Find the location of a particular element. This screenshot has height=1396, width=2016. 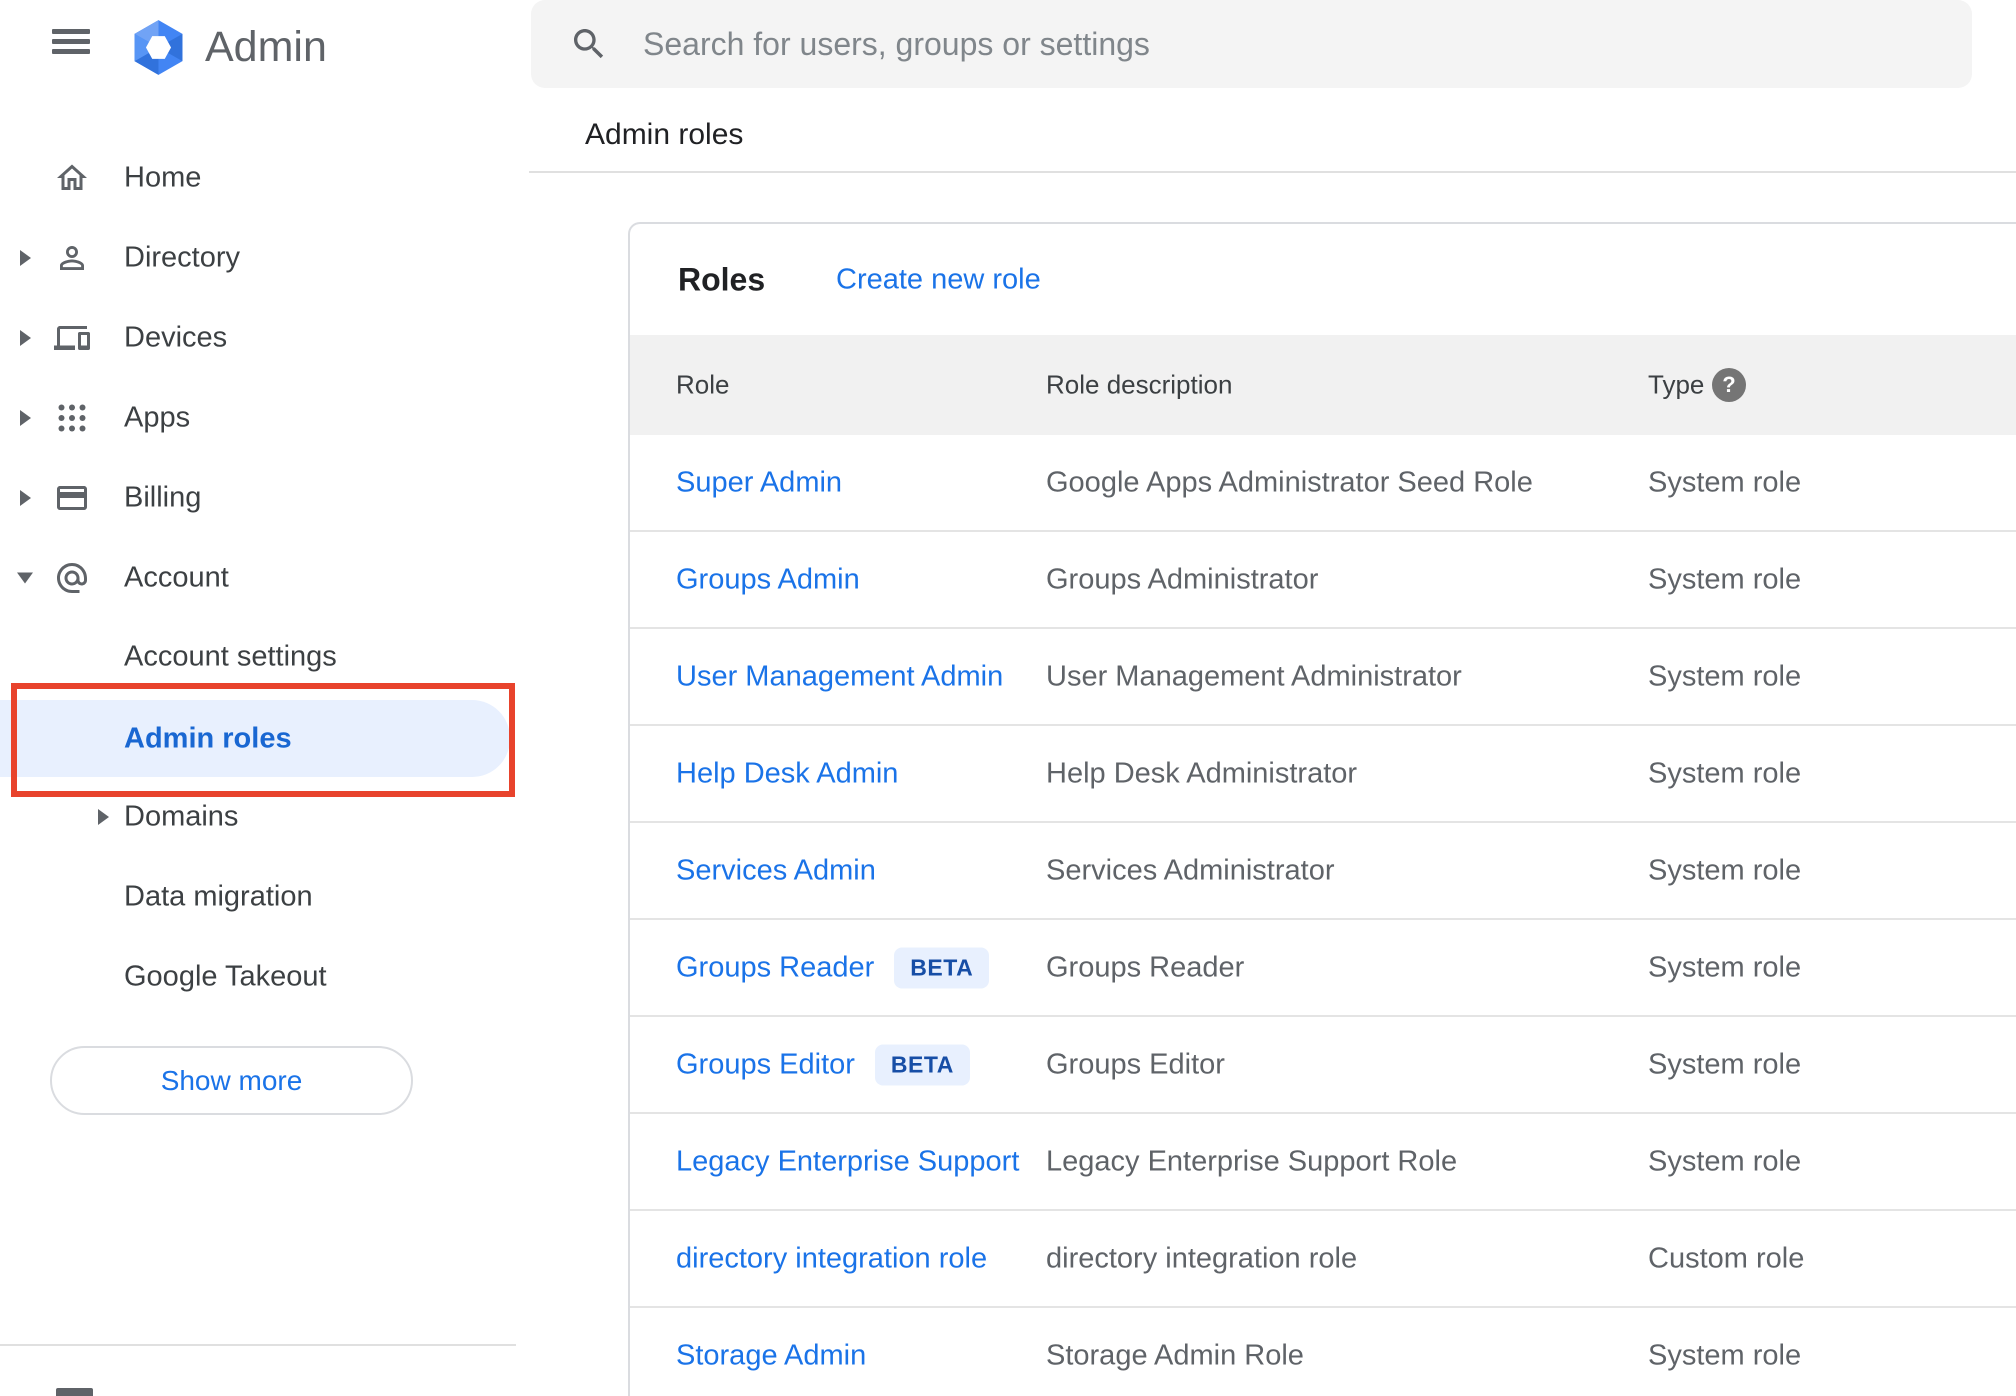

role-description: Storage Admin Role is located at coordinates (1175, 1355).